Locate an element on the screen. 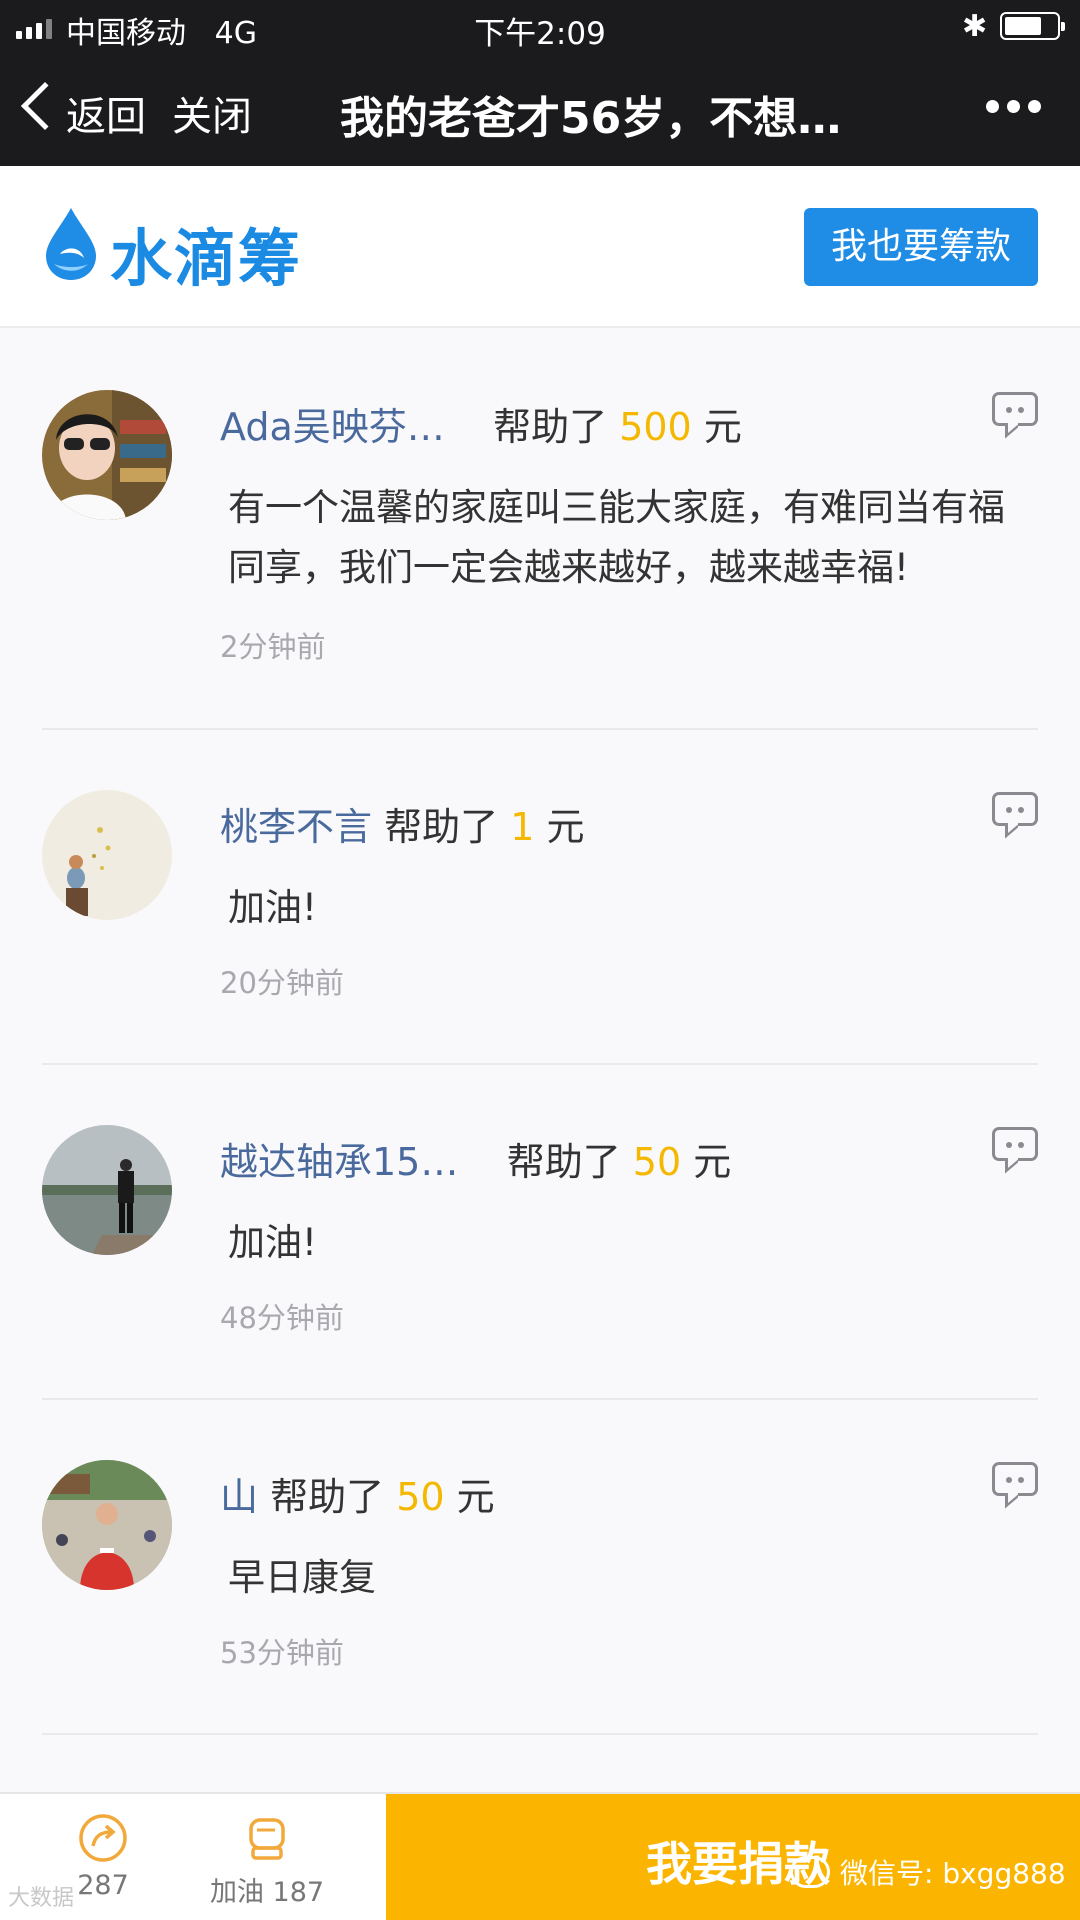 The width and height of the screenshot is (1080, 1920). timestamp: 53分钟前 is located at coordinates (282, 1653).